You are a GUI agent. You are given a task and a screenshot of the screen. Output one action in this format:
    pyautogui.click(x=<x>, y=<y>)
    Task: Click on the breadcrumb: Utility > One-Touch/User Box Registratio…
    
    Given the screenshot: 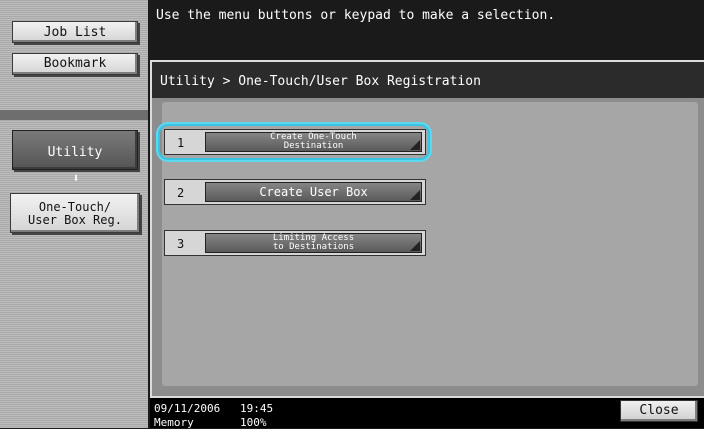 What is the action you would take?
    pyautogui.click(x=428, y=80)
    